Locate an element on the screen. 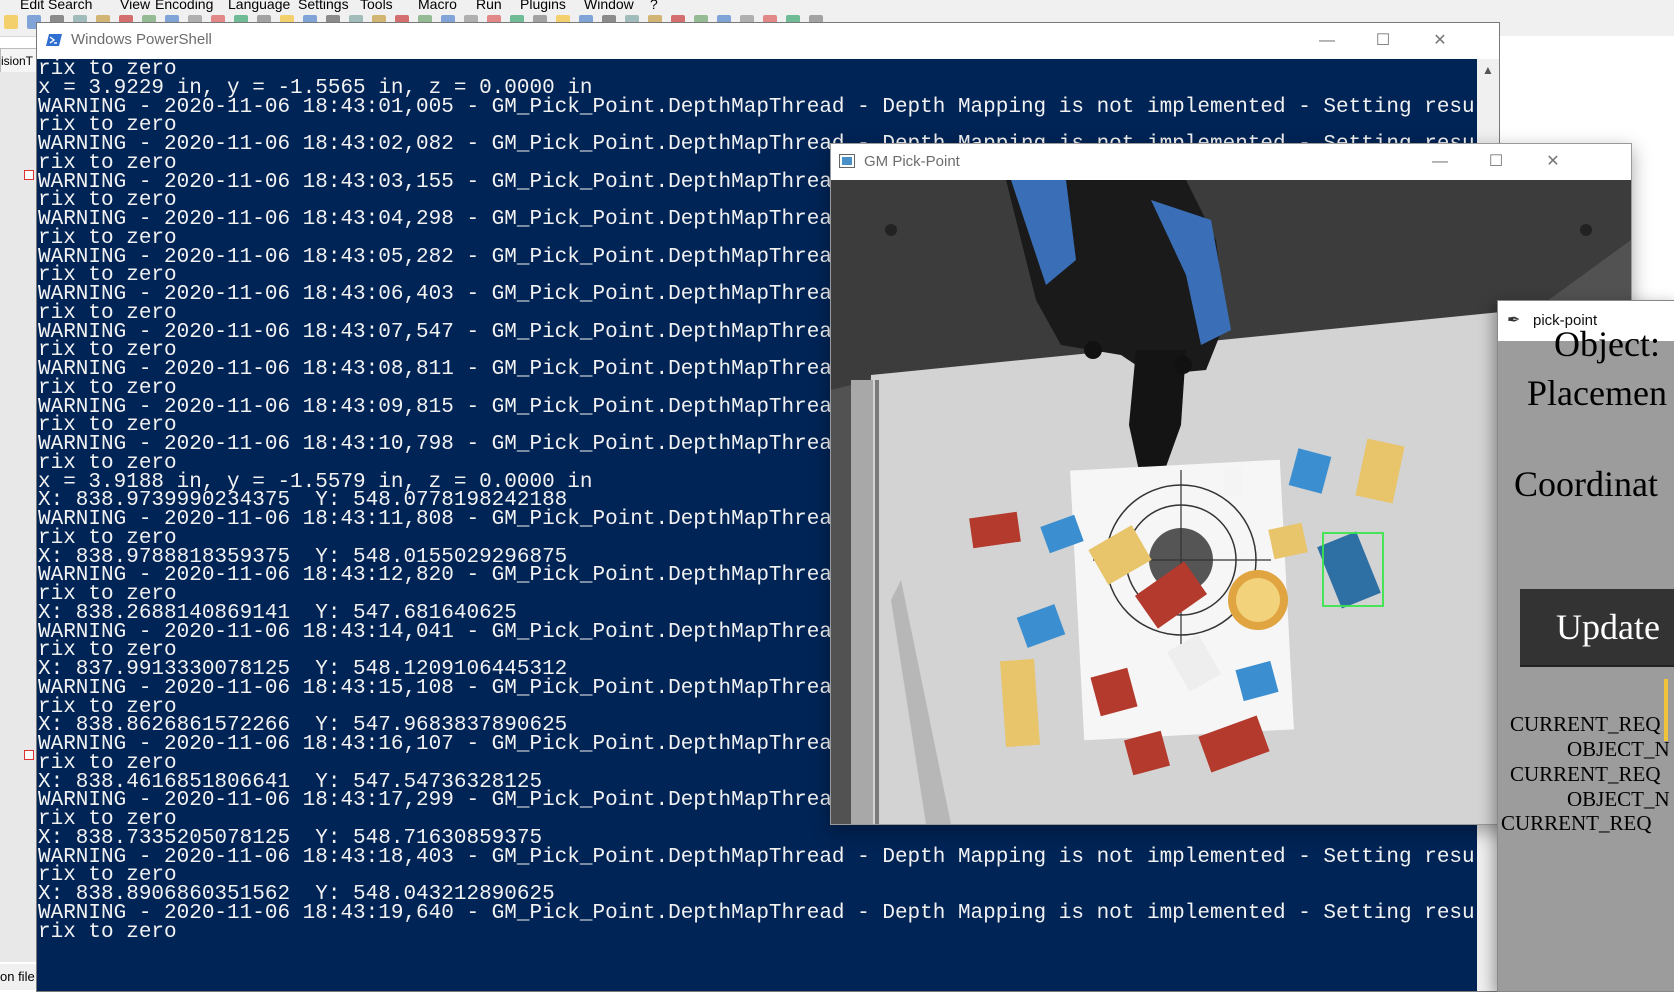 This screenshot has width=1674, height=992. powershell-icon is located at coordinates (54, 40).